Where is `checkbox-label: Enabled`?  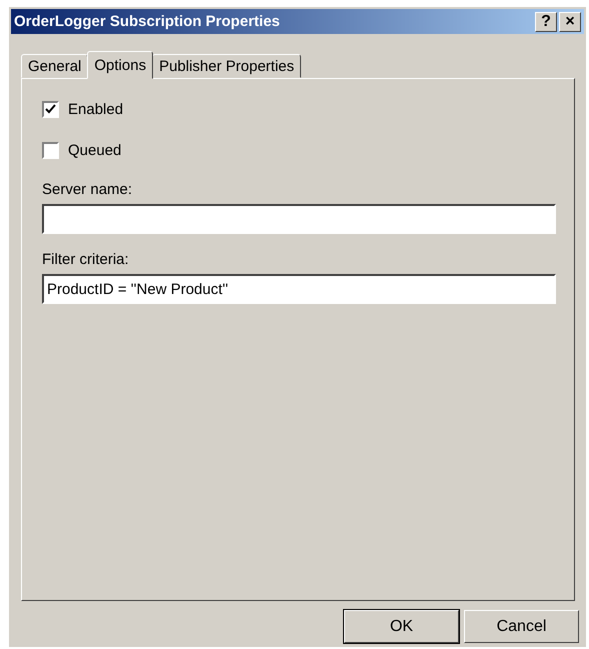 checkbox-label: Enabled is located at coordinates (96, 109).